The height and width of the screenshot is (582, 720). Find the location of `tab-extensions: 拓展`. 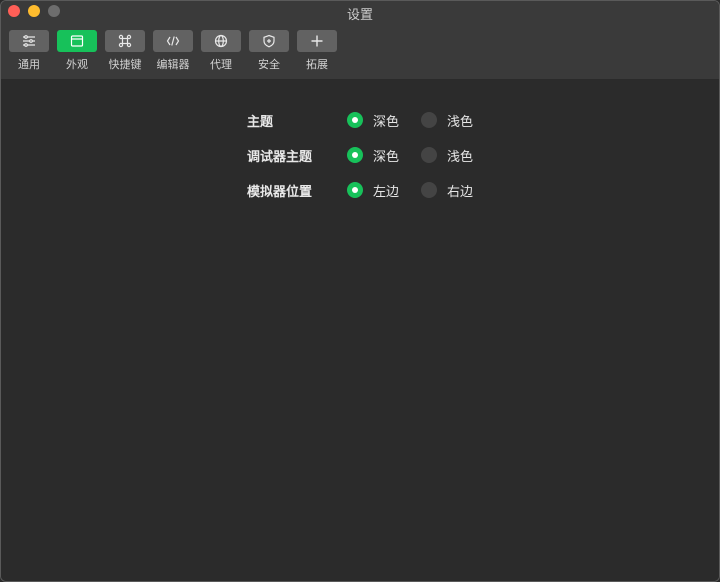

tab-extensions: 拓展 is located at coordinates (317, 51).